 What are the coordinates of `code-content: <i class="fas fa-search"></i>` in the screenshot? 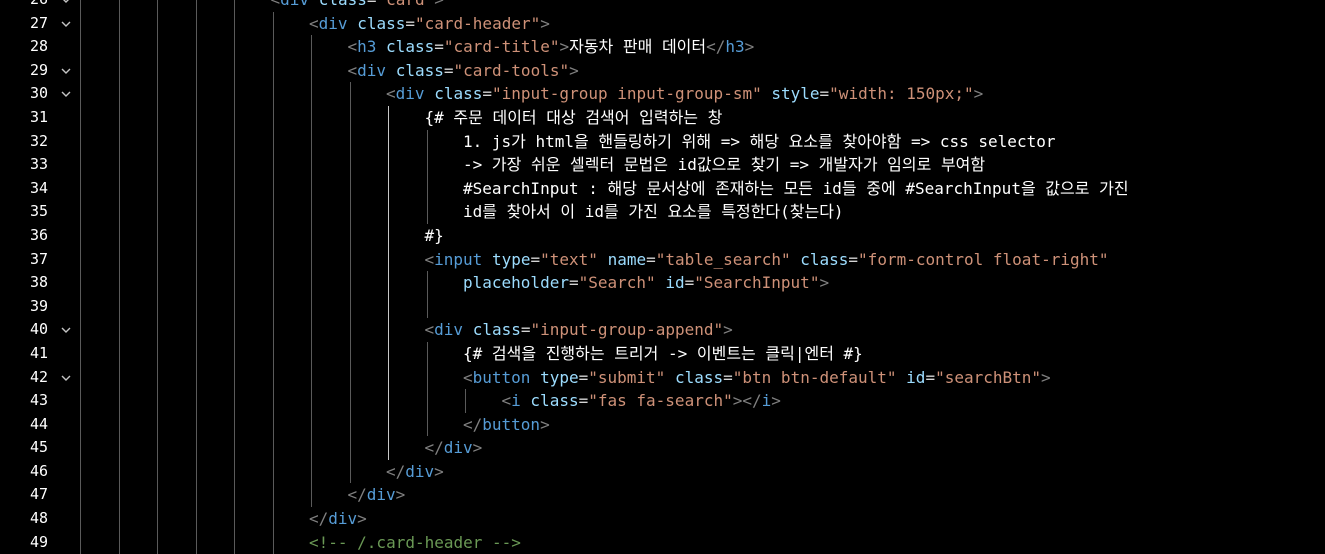 It's located at (641, 401).